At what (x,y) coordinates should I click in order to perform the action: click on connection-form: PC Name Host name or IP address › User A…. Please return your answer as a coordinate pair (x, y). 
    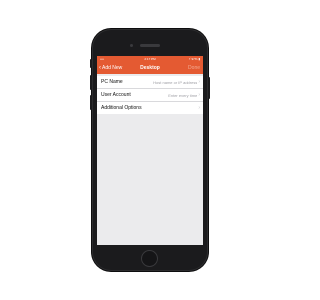
    Looking at the image, I should click on (150, 95).